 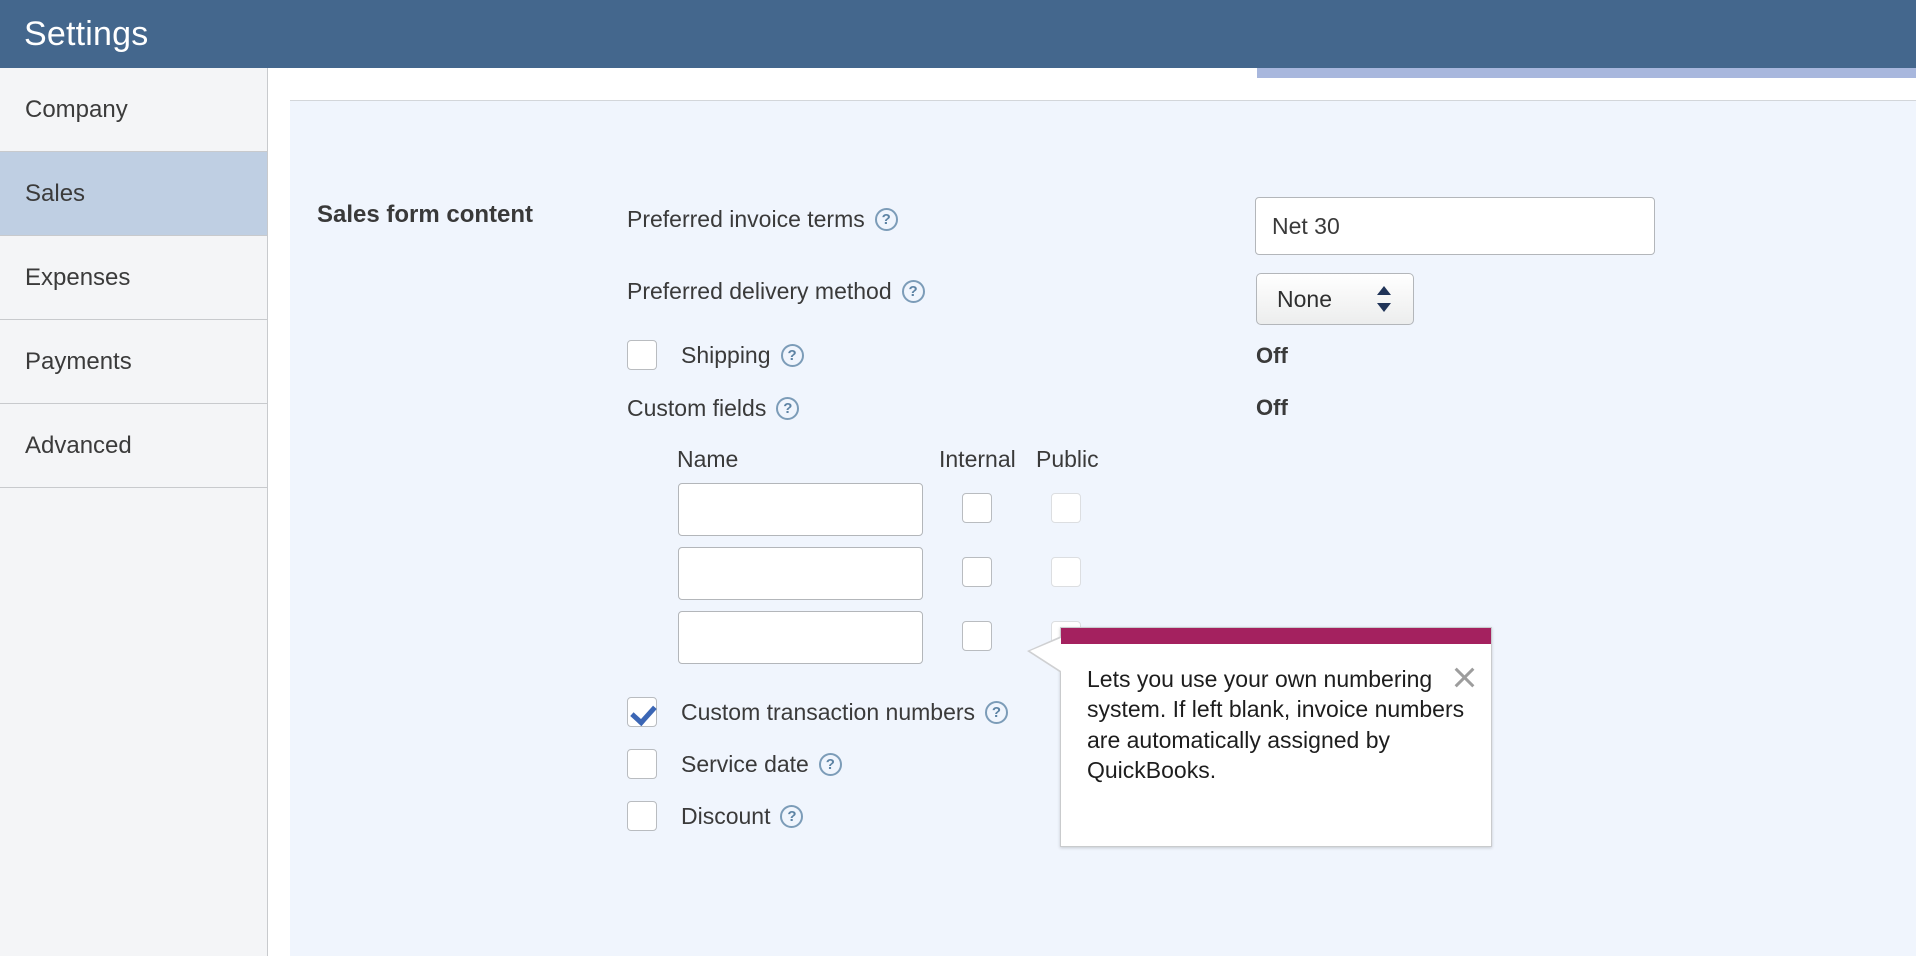 What do you see at coordinates (425, 214) in the screenshot?
I see `section-title: Sales form content` at bounding box center [425, 214].